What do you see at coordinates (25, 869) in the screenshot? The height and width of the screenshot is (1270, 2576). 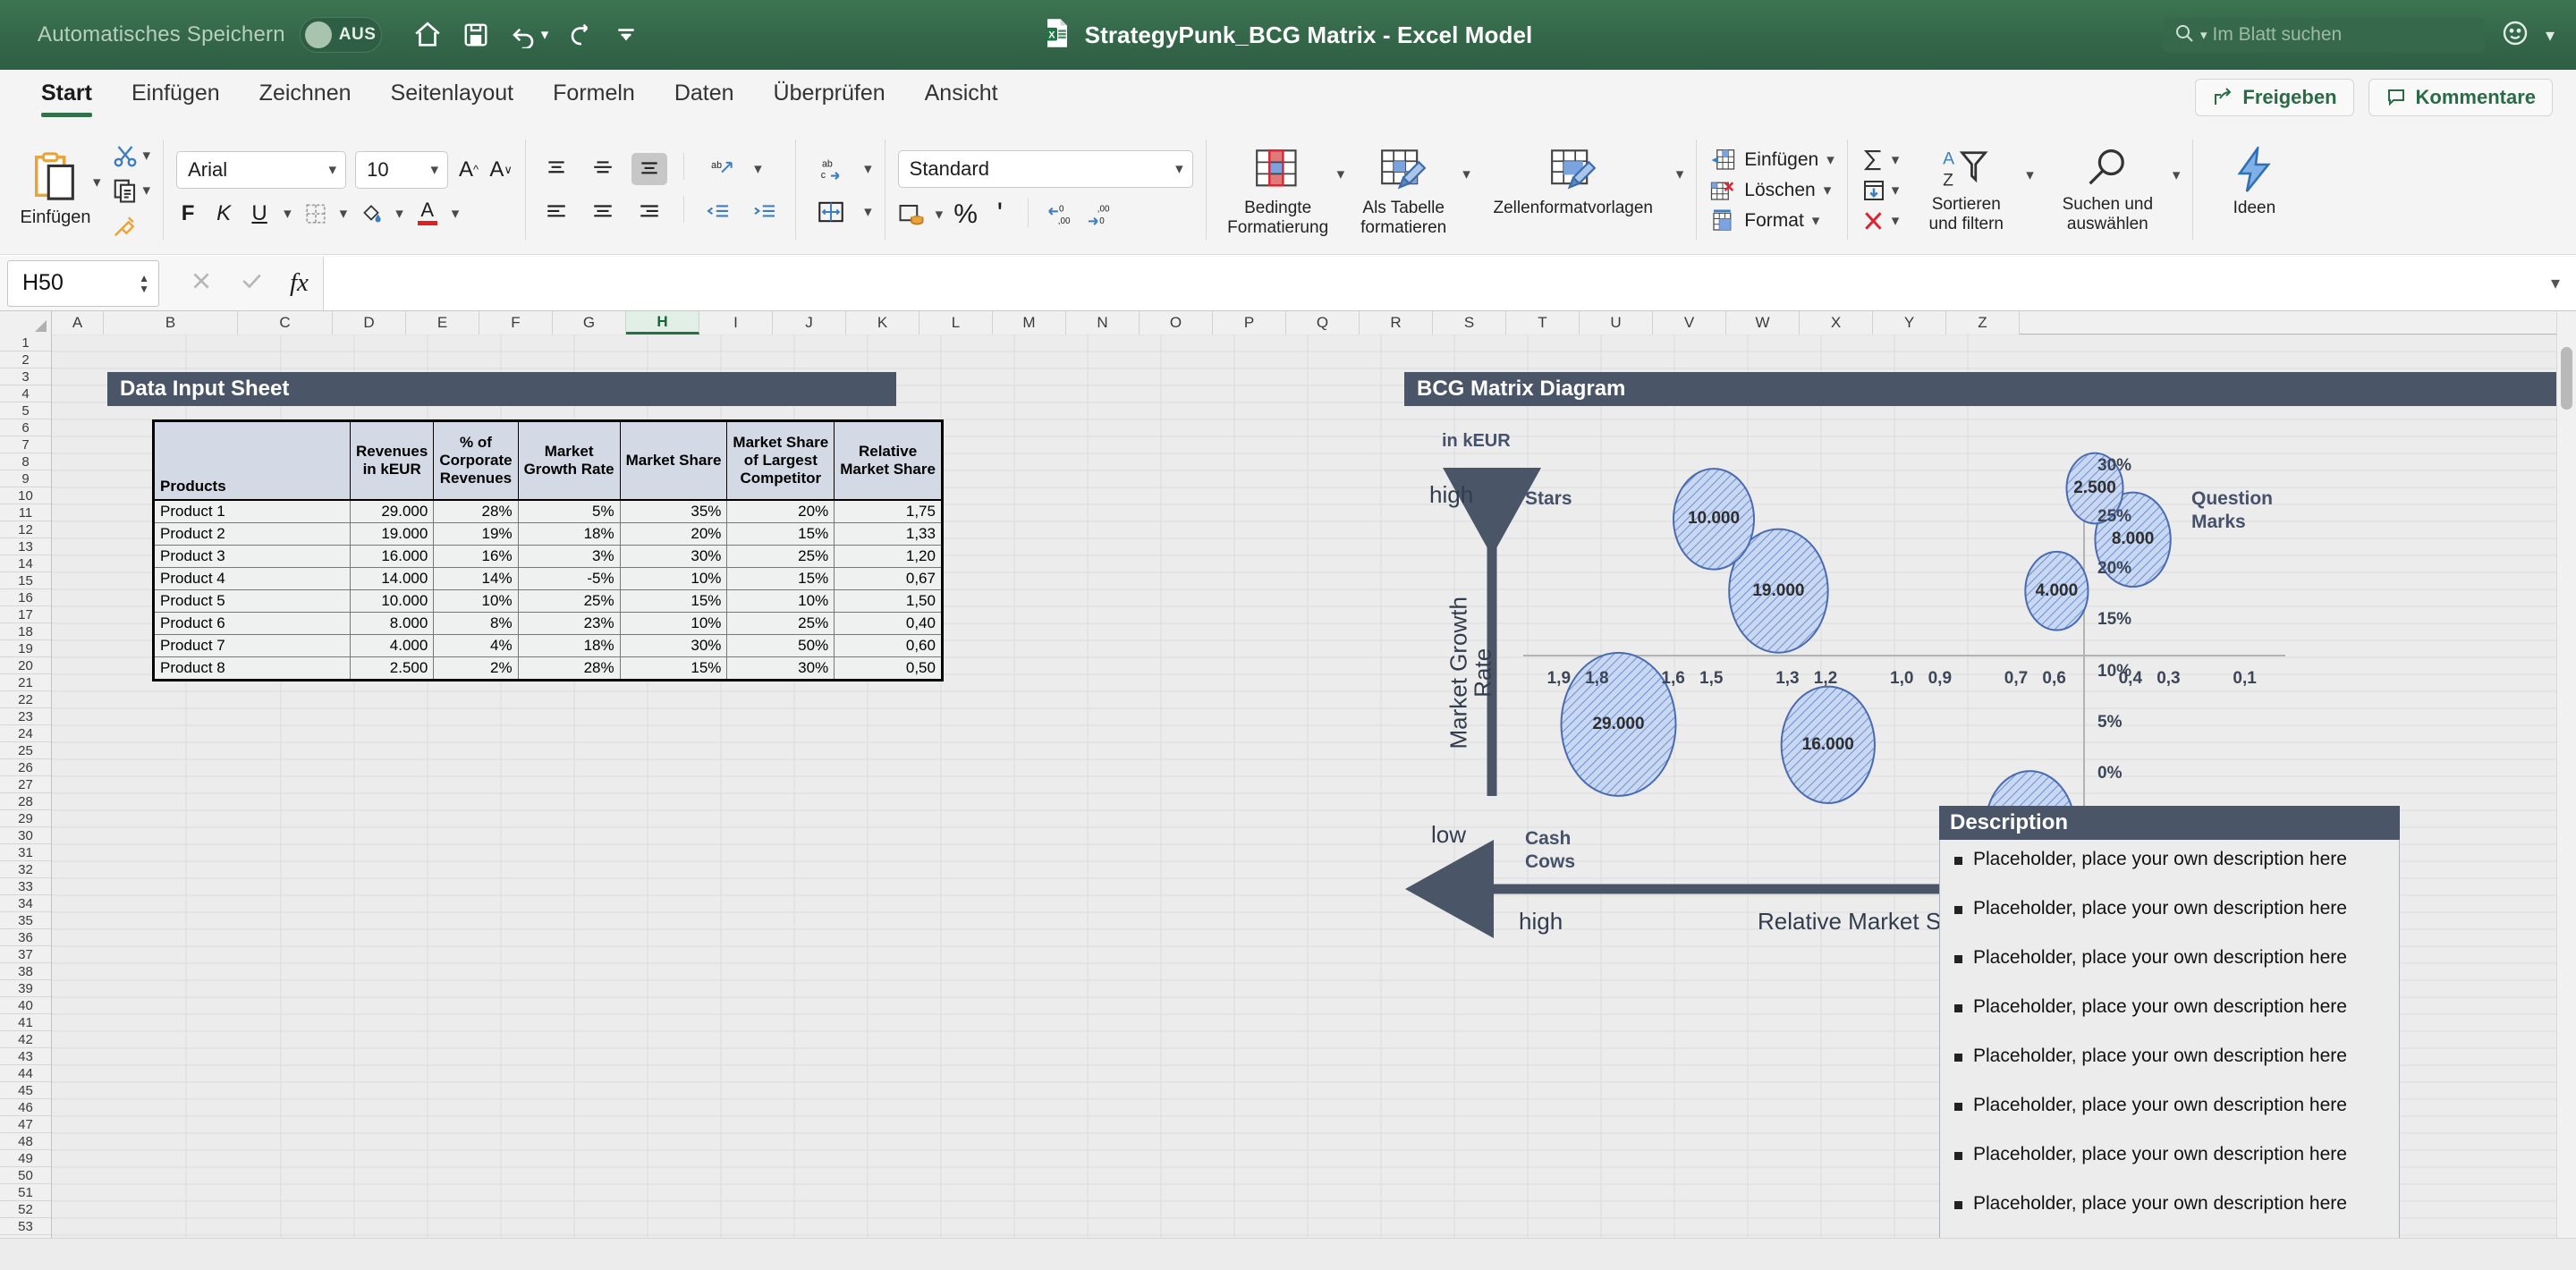 I see `row-header-32: 32` at bounding box center [25, 869].